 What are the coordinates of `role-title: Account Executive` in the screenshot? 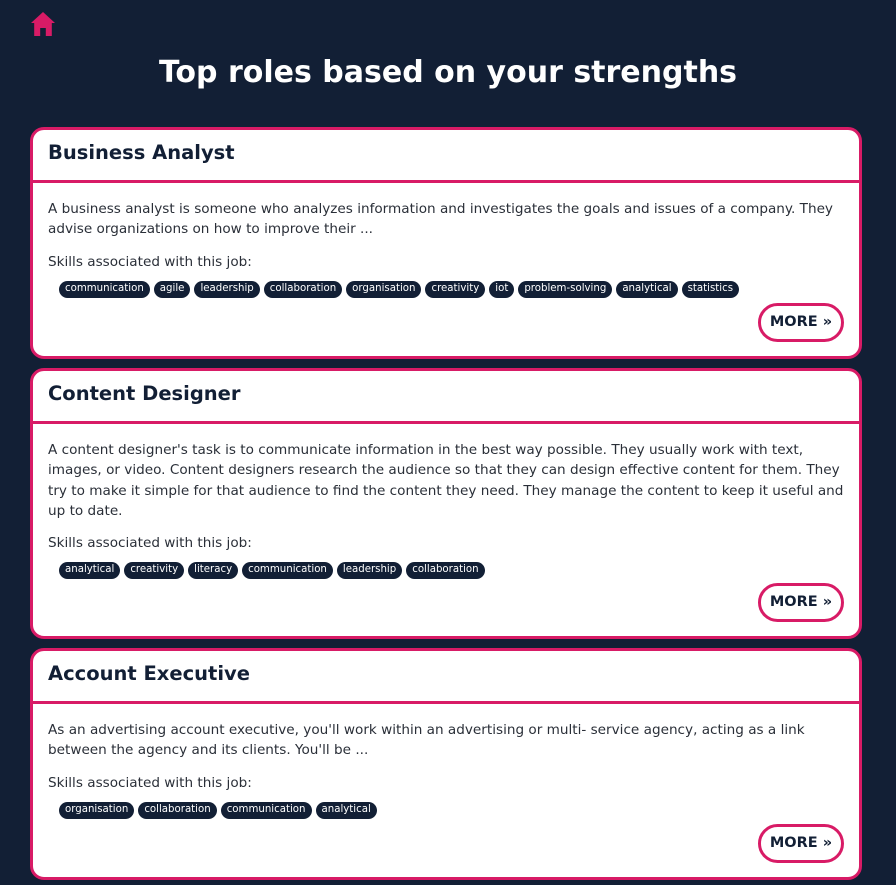 It's located at (149, 673).